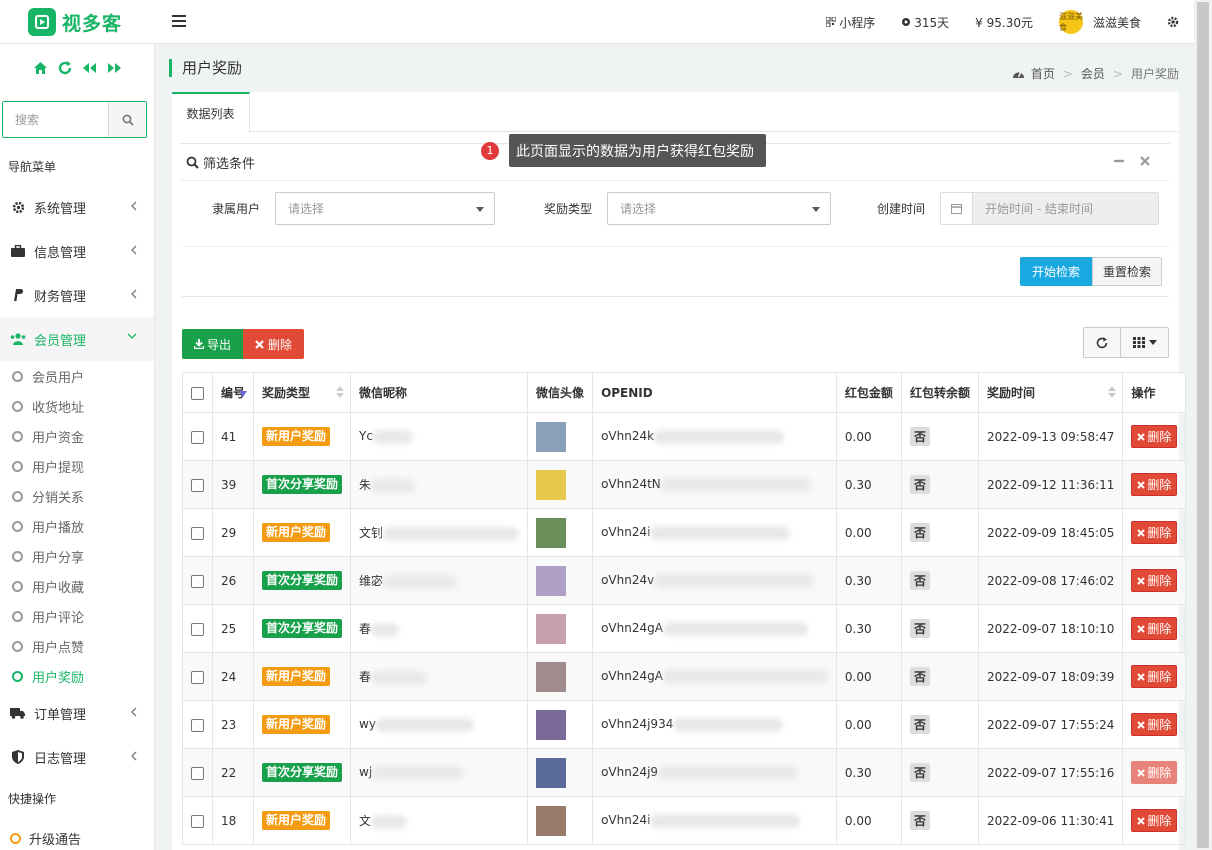 The height and width of the screenshot is (850, 1212). What do you see at coordinates (1043, 73) in the screenshot?
I see `breadcrumb-home: 首页` at bounding box center [1043, 73].